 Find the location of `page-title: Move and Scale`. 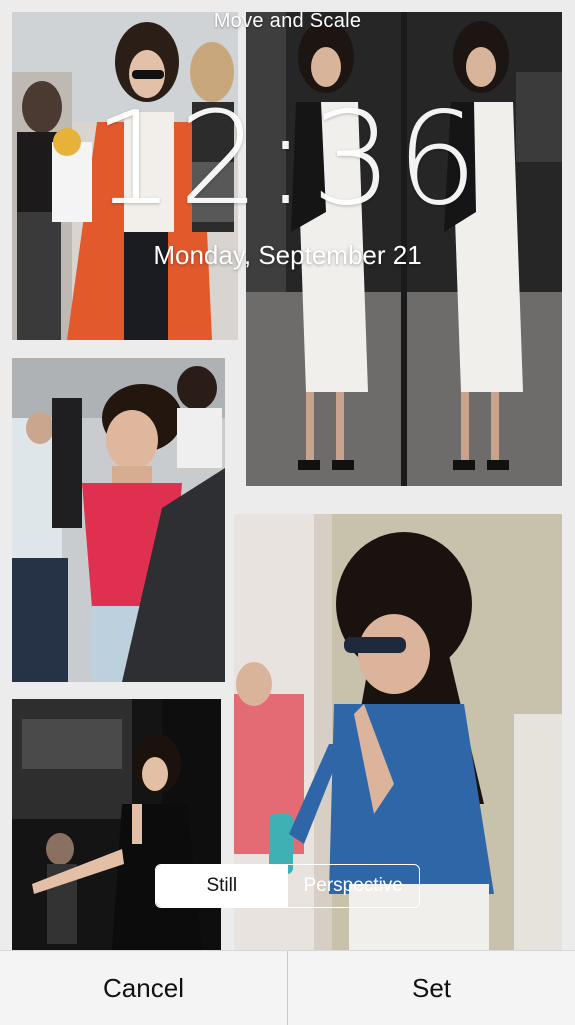

page-title: Move and Scale is located at coordinates (287, 21).